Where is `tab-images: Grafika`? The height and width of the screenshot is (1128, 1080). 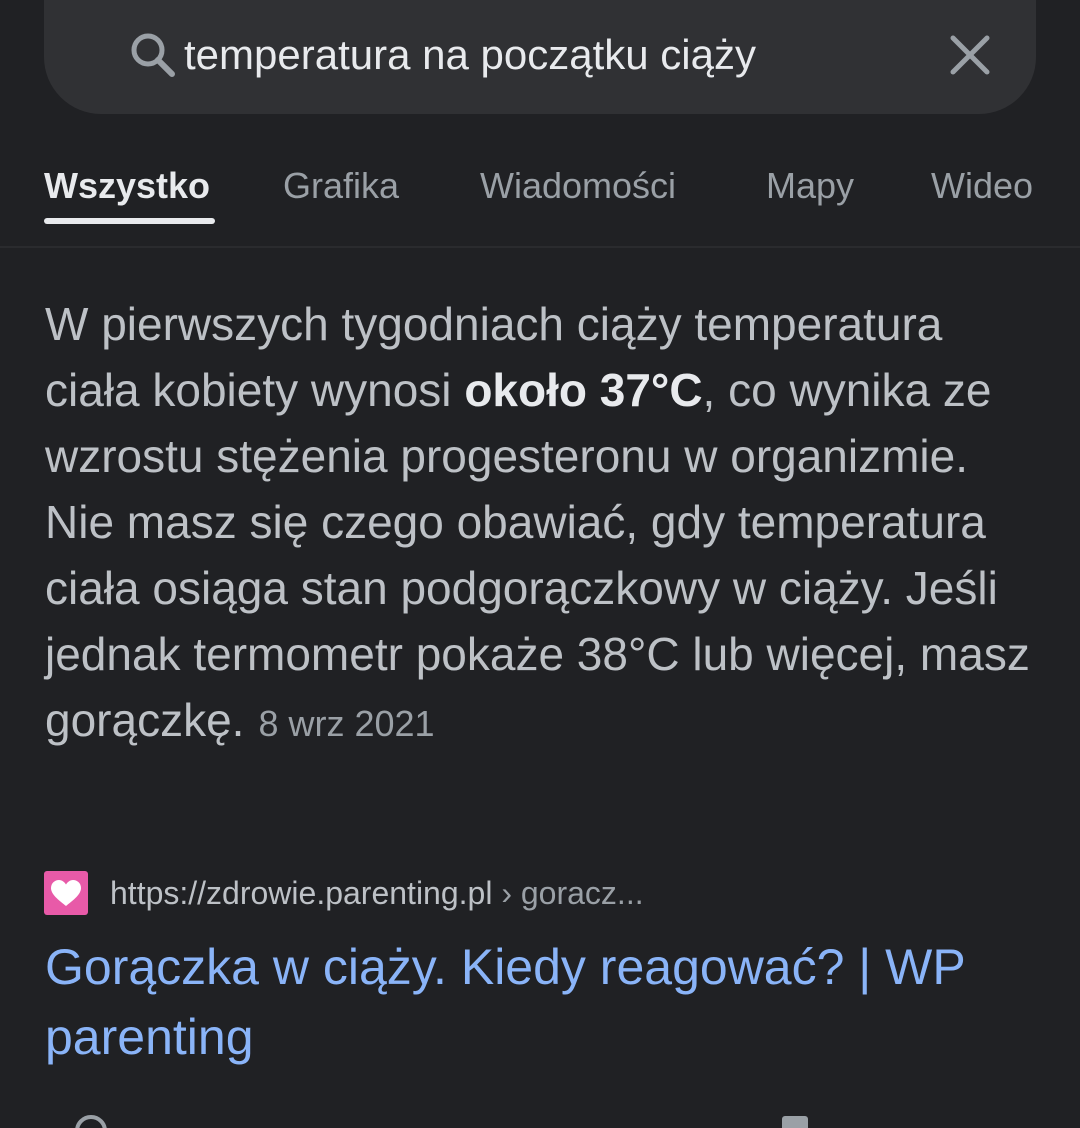 tab-images: Grafika is located at coordinates (341, 186).